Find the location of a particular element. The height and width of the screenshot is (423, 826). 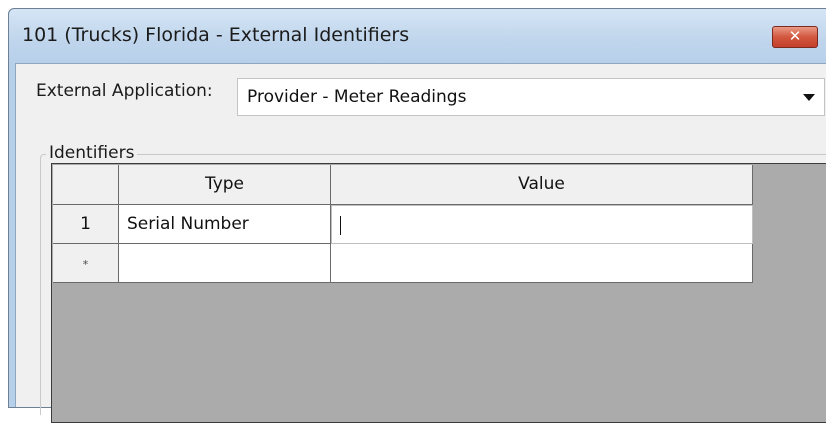

new-row-header: * is located at coordinates (86, 263).